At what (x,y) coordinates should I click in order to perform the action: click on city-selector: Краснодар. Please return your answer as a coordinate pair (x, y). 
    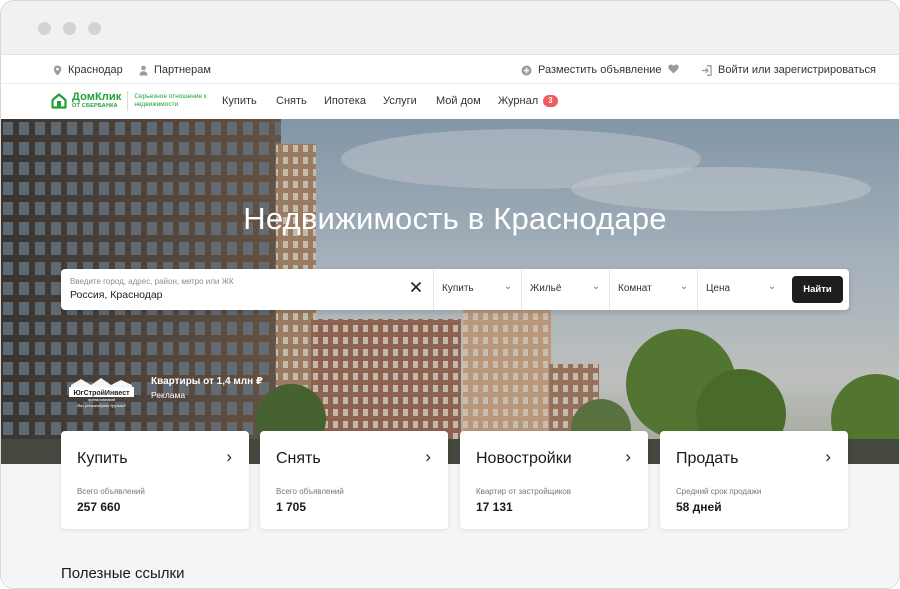
    Looking at the image, I should click on (88, 70).